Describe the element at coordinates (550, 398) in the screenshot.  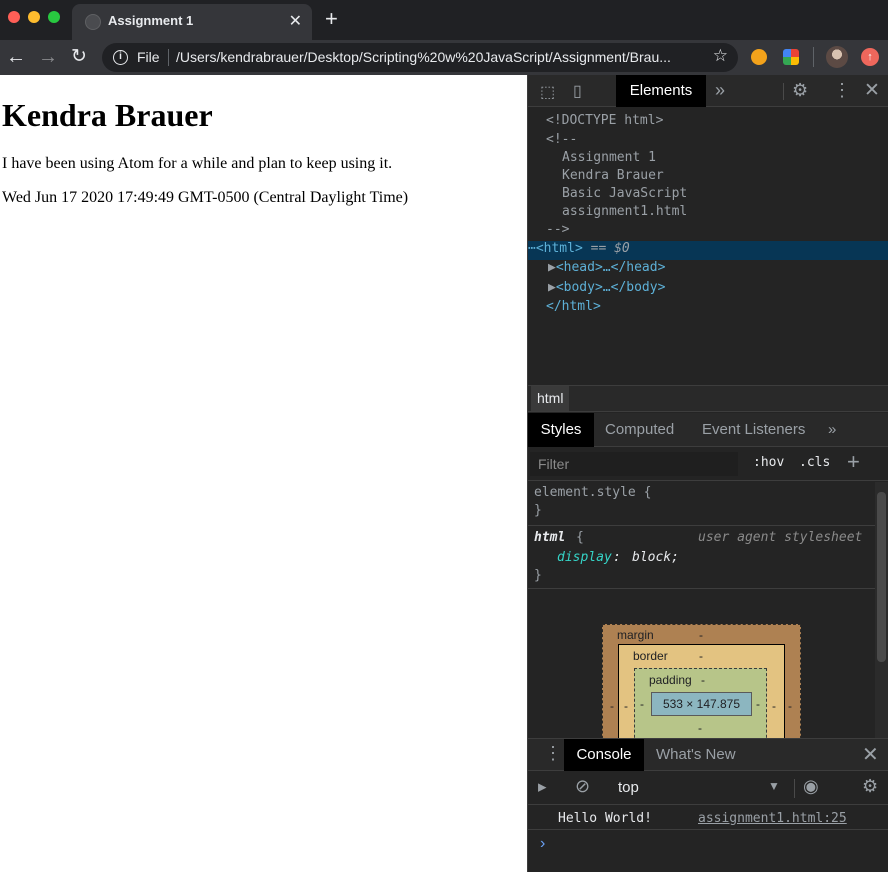
I see `breadcrumb-html: html` at that location.